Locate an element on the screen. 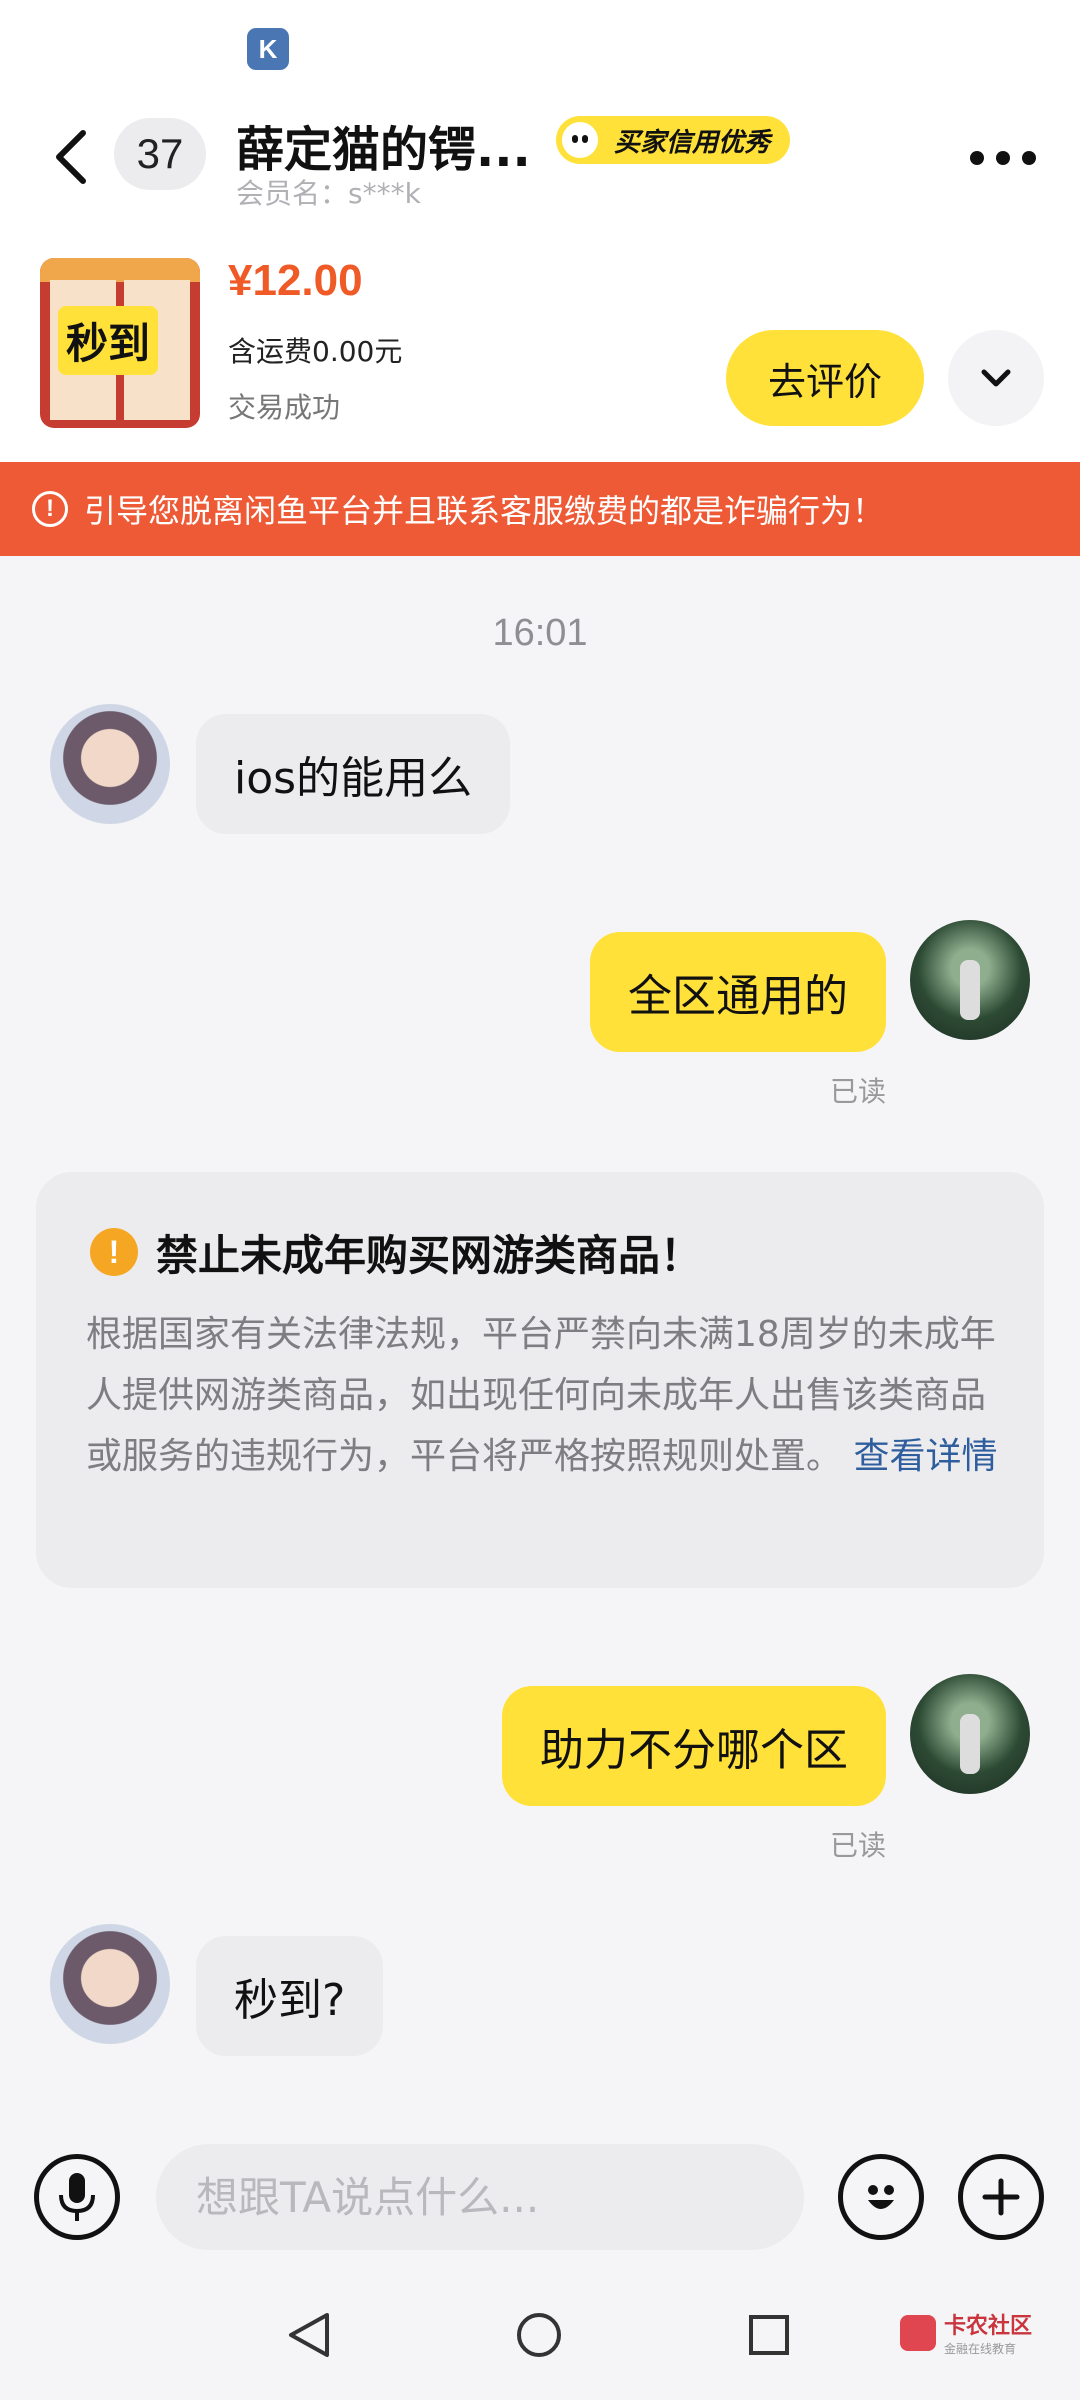  credit-rating-label: 买家信用优秀 is located at coordinates (692, 142).